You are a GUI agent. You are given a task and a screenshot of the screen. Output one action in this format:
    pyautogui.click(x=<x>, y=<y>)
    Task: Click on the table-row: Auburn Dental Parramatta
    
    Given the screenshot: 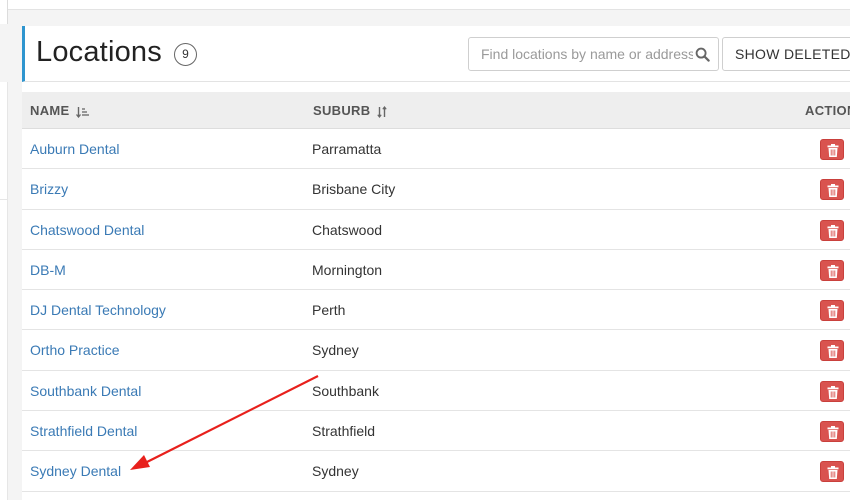 What is the action you would take?
    pyautogui.click(x=436, y=149)
    